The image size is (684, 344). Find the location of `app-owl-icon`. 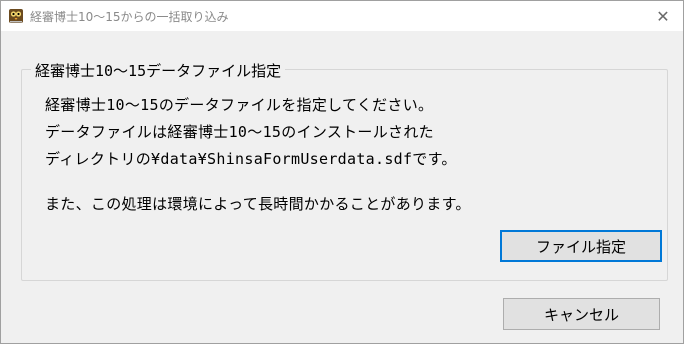

app-owl-icon is located at coordinates (16, 16).